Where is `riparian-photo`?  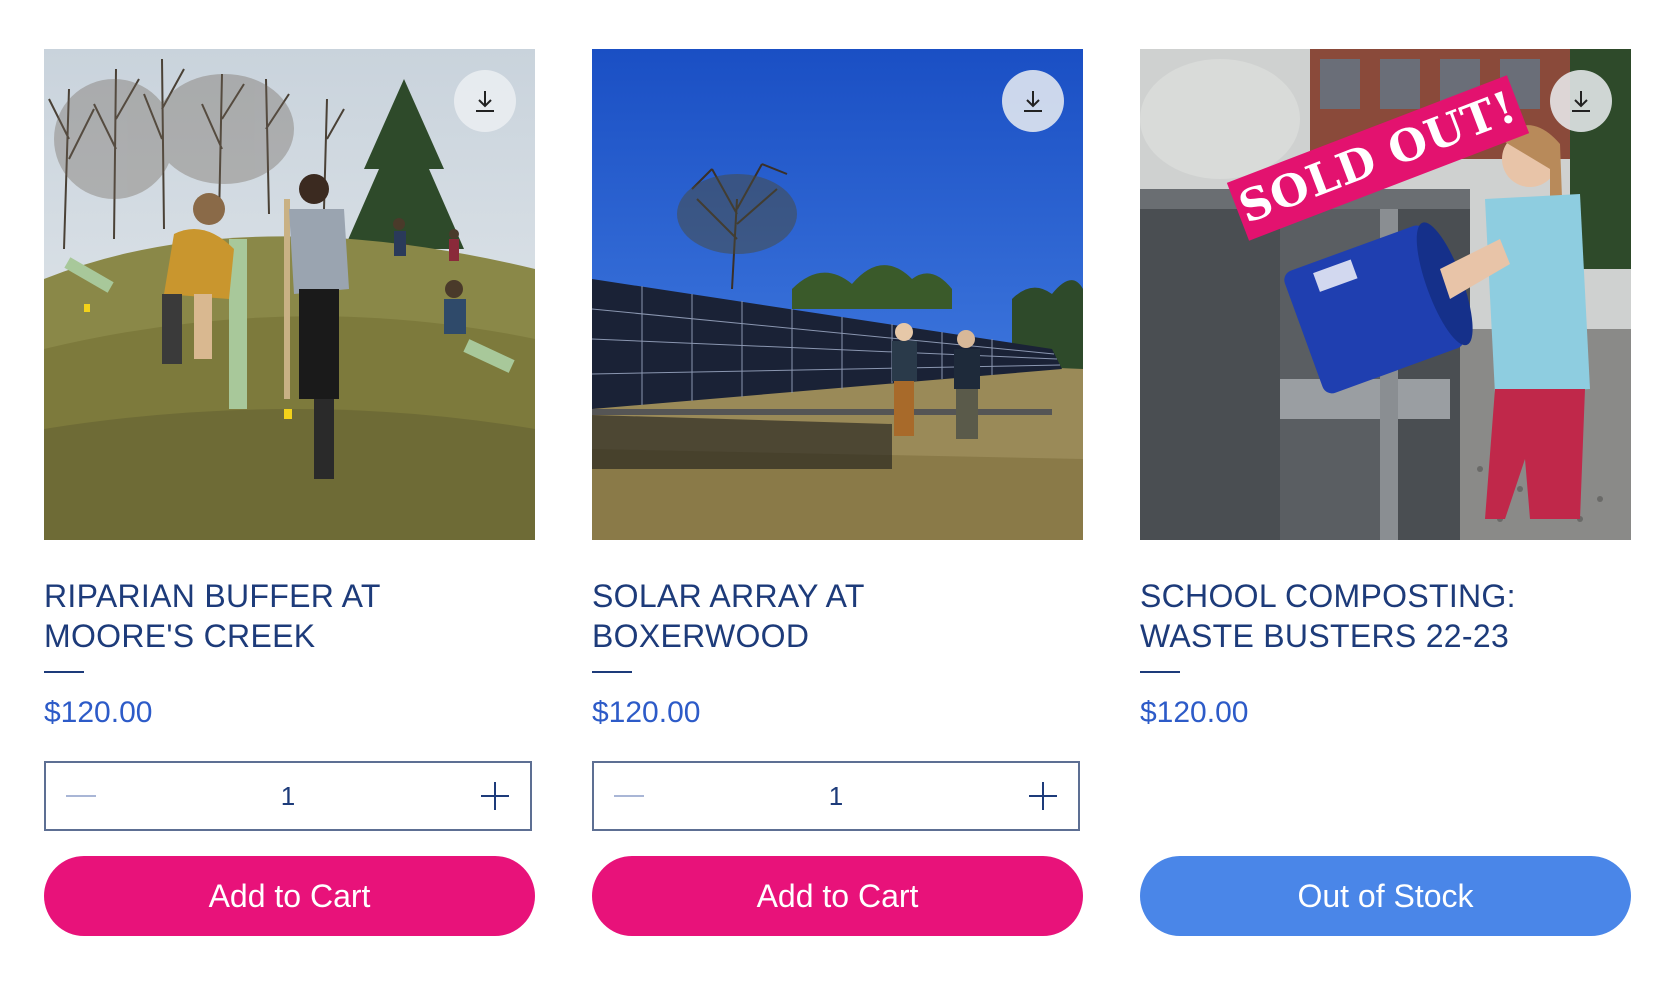 riparian-photo is located at coordinates (289, 294).